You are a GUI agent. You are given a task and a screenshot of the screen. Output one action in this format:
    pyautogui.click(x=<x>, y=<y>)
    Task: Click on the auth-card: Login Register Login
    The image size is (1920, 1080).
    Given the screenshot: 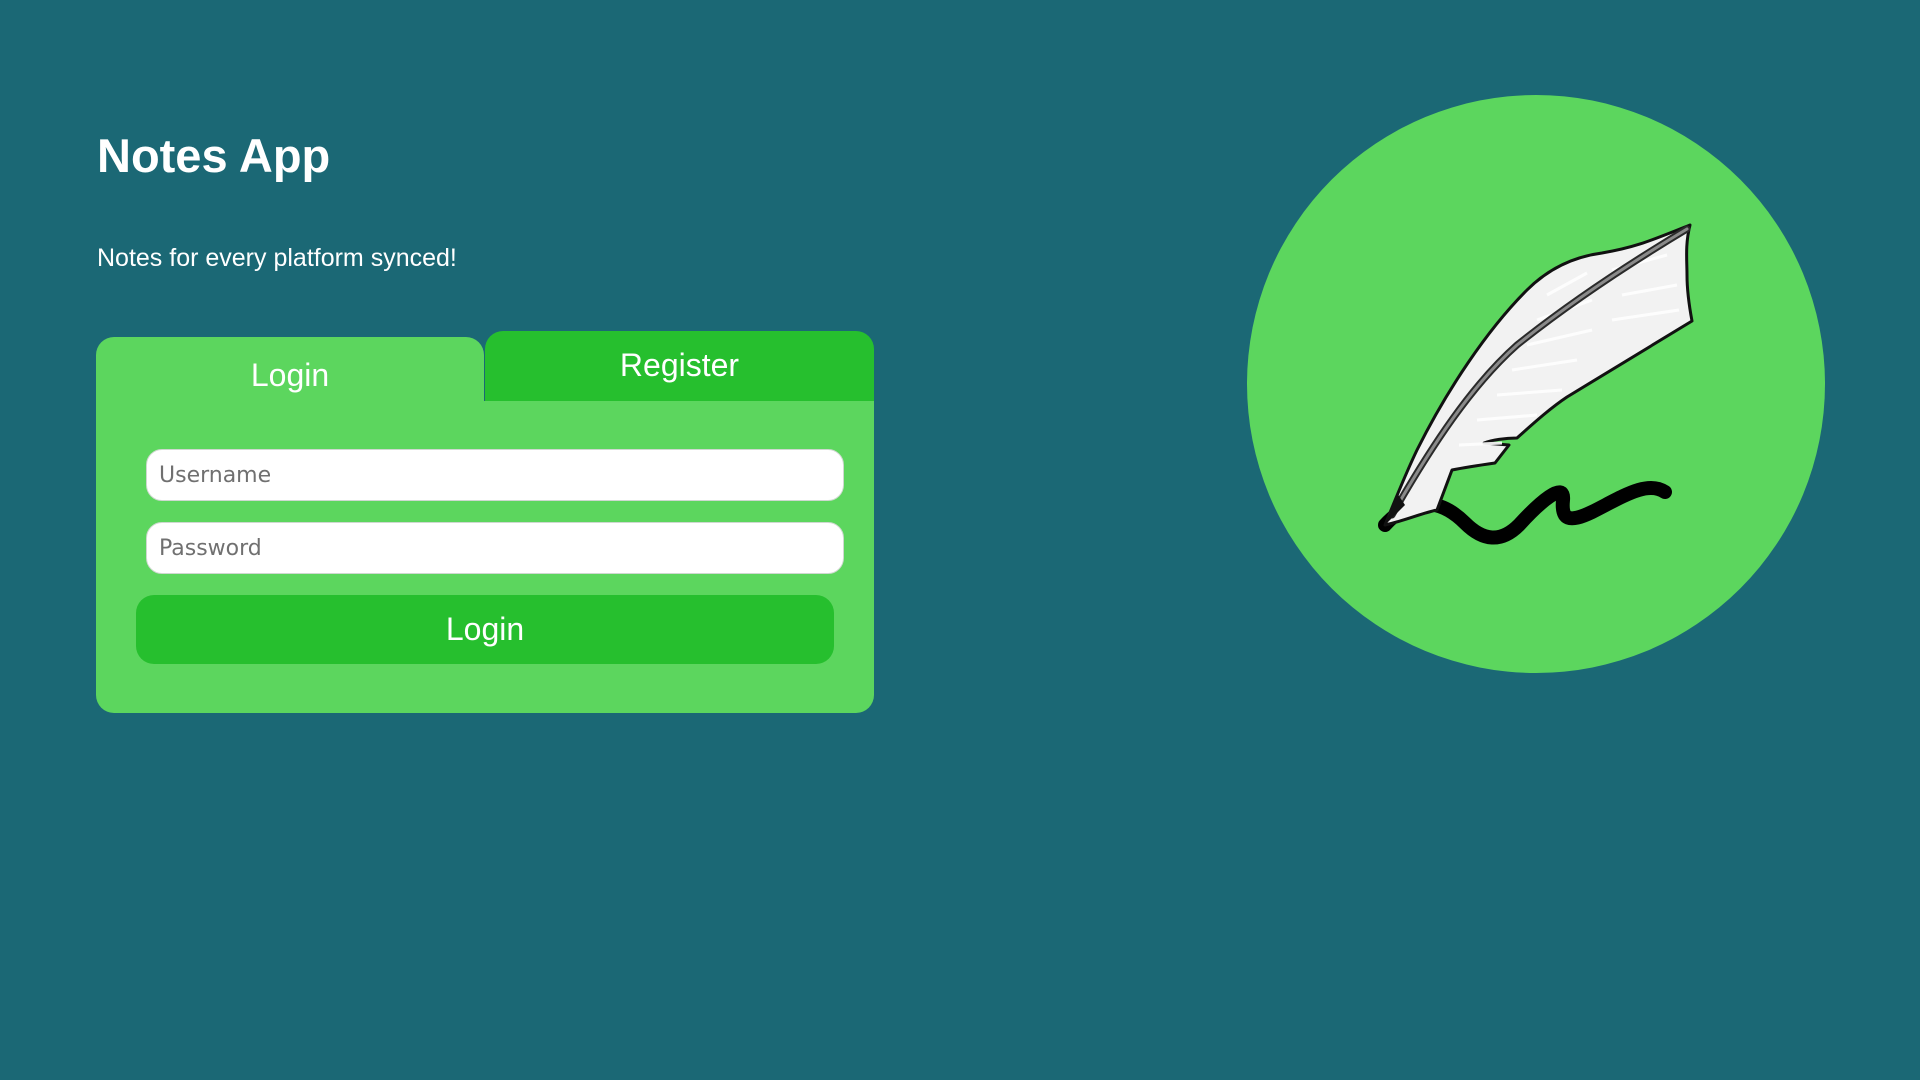 What is the action you would take?
    pyautogui.click(x=485, y=522)
    